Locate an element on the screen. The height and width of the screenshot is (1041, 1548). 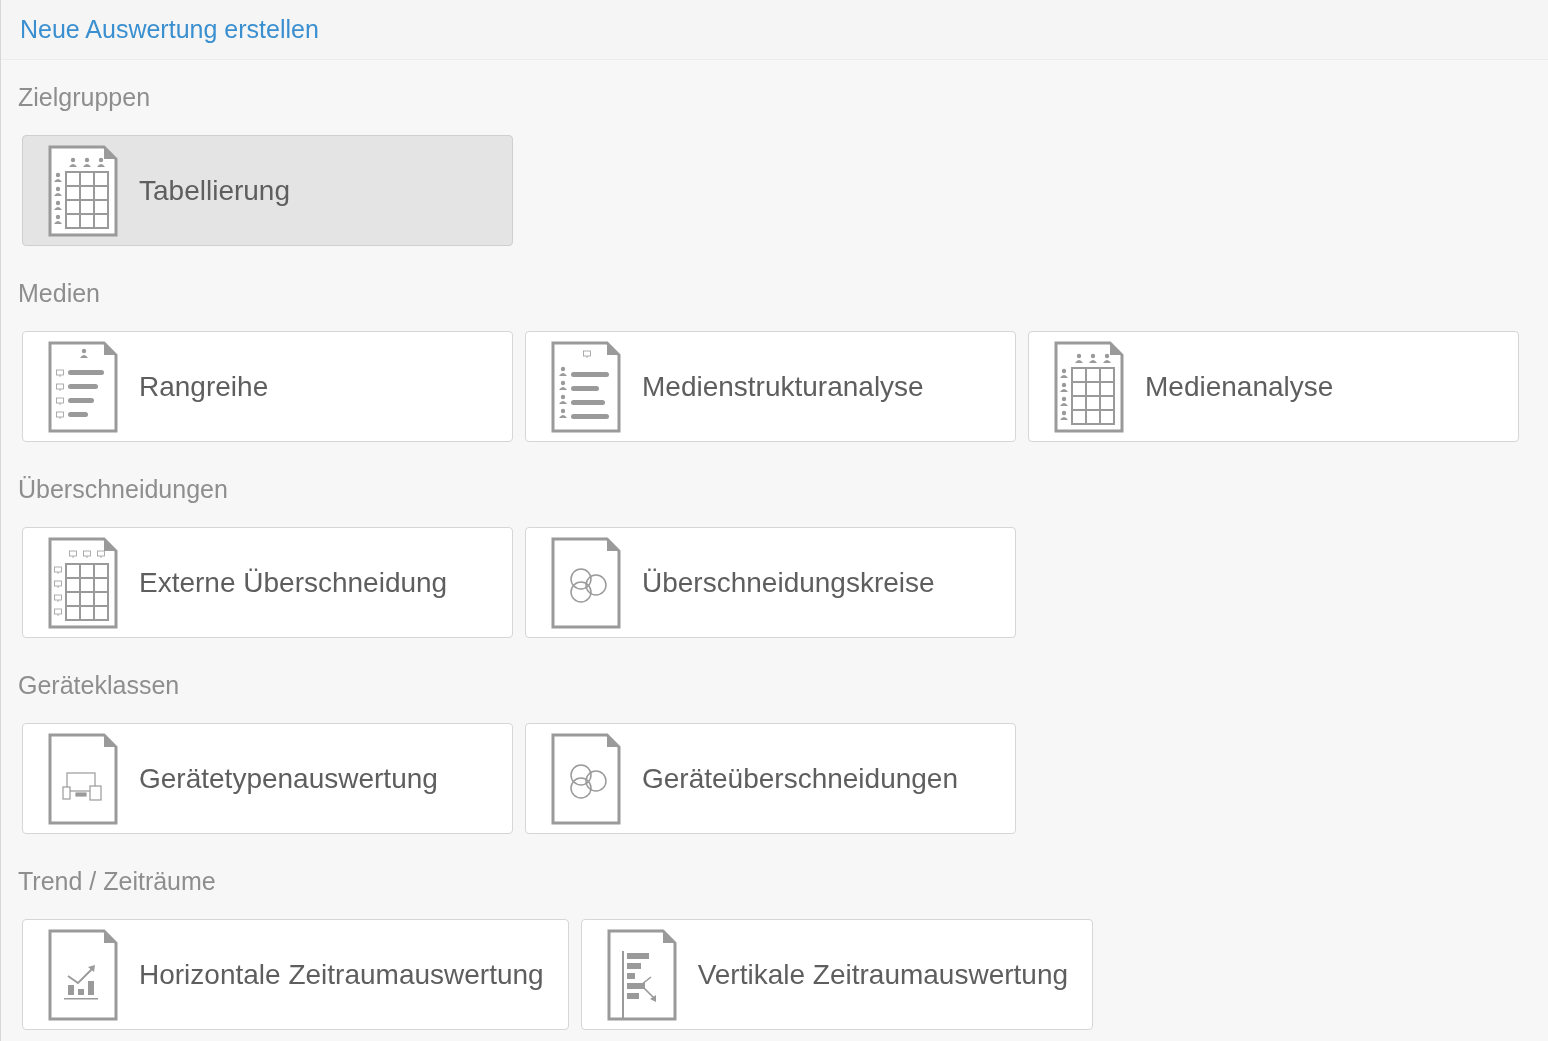
section-heading: Geräteklassen is located at coordinates (99, 686).